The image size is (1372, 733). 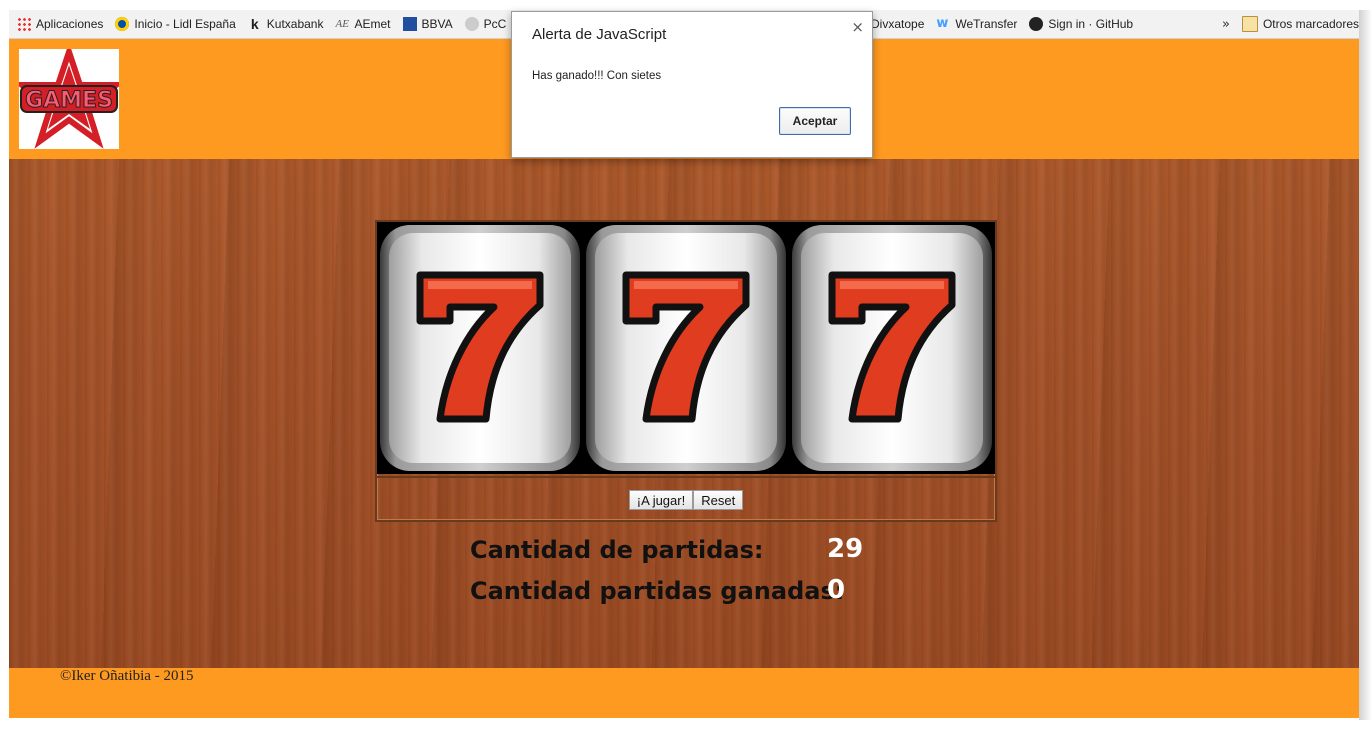 I want to click on bookmark-aplicaciones: Aplicaciones, so click(x=60, y=24).